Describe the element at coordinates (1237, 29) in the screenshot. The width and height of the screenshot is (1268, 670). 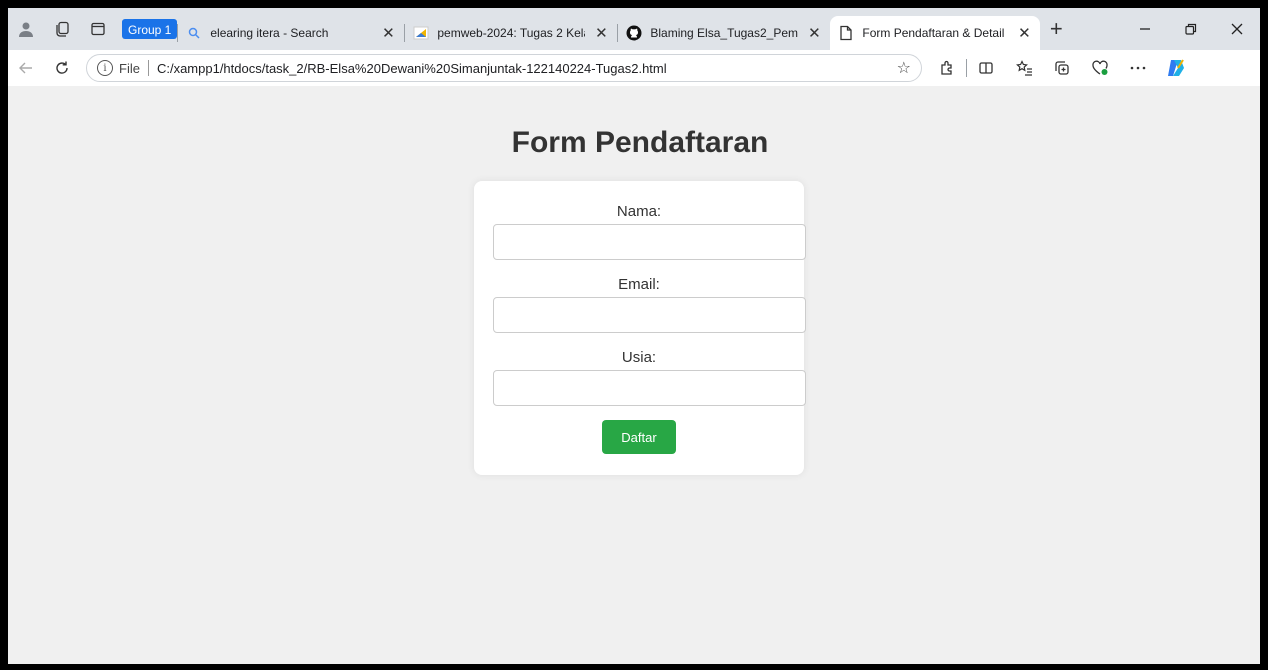
I see `close-window-button` at that location.